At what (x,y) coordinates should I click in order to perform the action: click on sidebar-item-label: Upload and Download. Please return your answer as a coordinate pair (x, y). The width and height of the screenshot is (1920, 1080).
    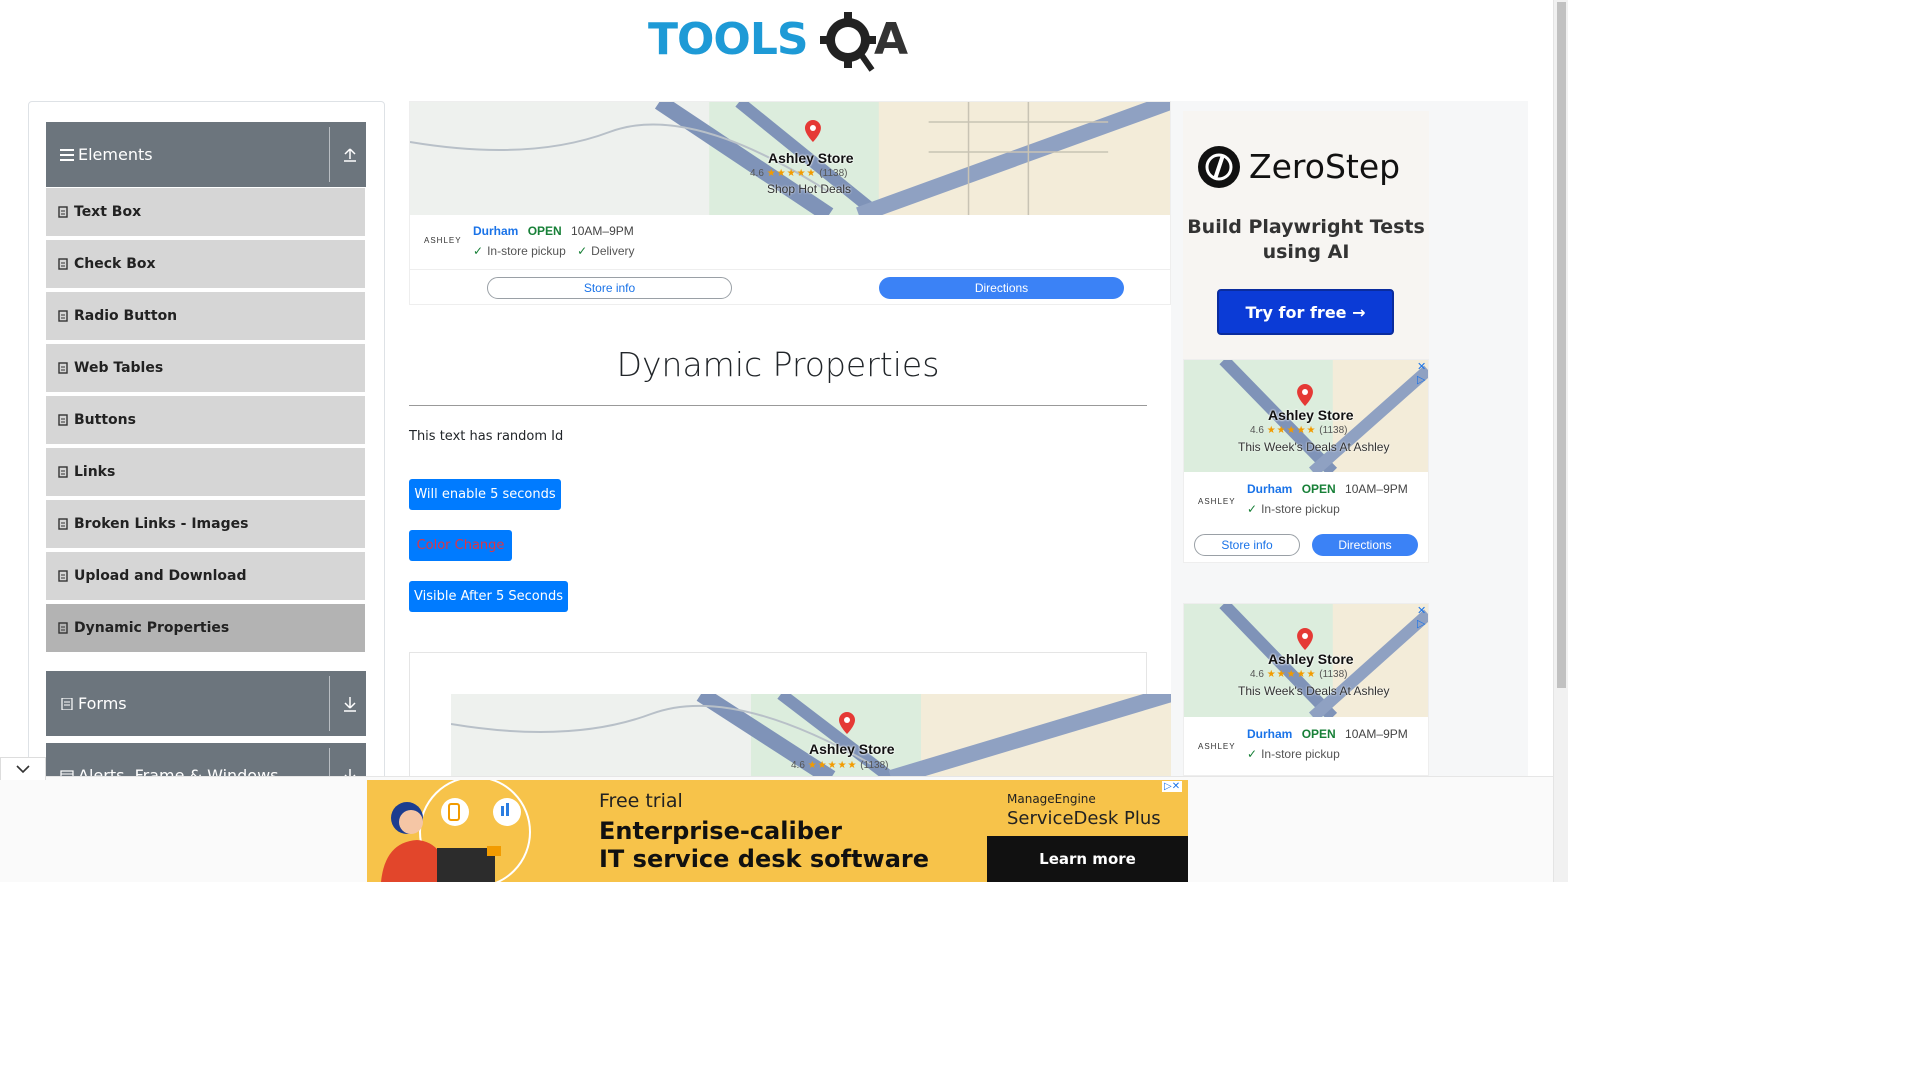
    Looking at the image, I should click on (160, 576).